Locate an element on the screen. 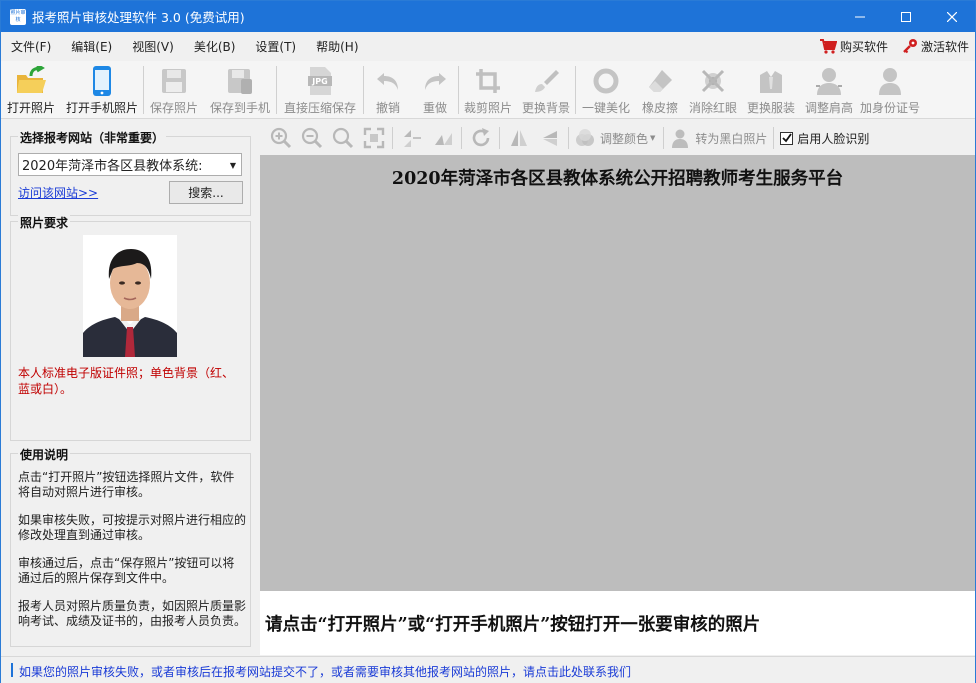  change-background-button: 更换背景 is located at coordinates (546, 90).